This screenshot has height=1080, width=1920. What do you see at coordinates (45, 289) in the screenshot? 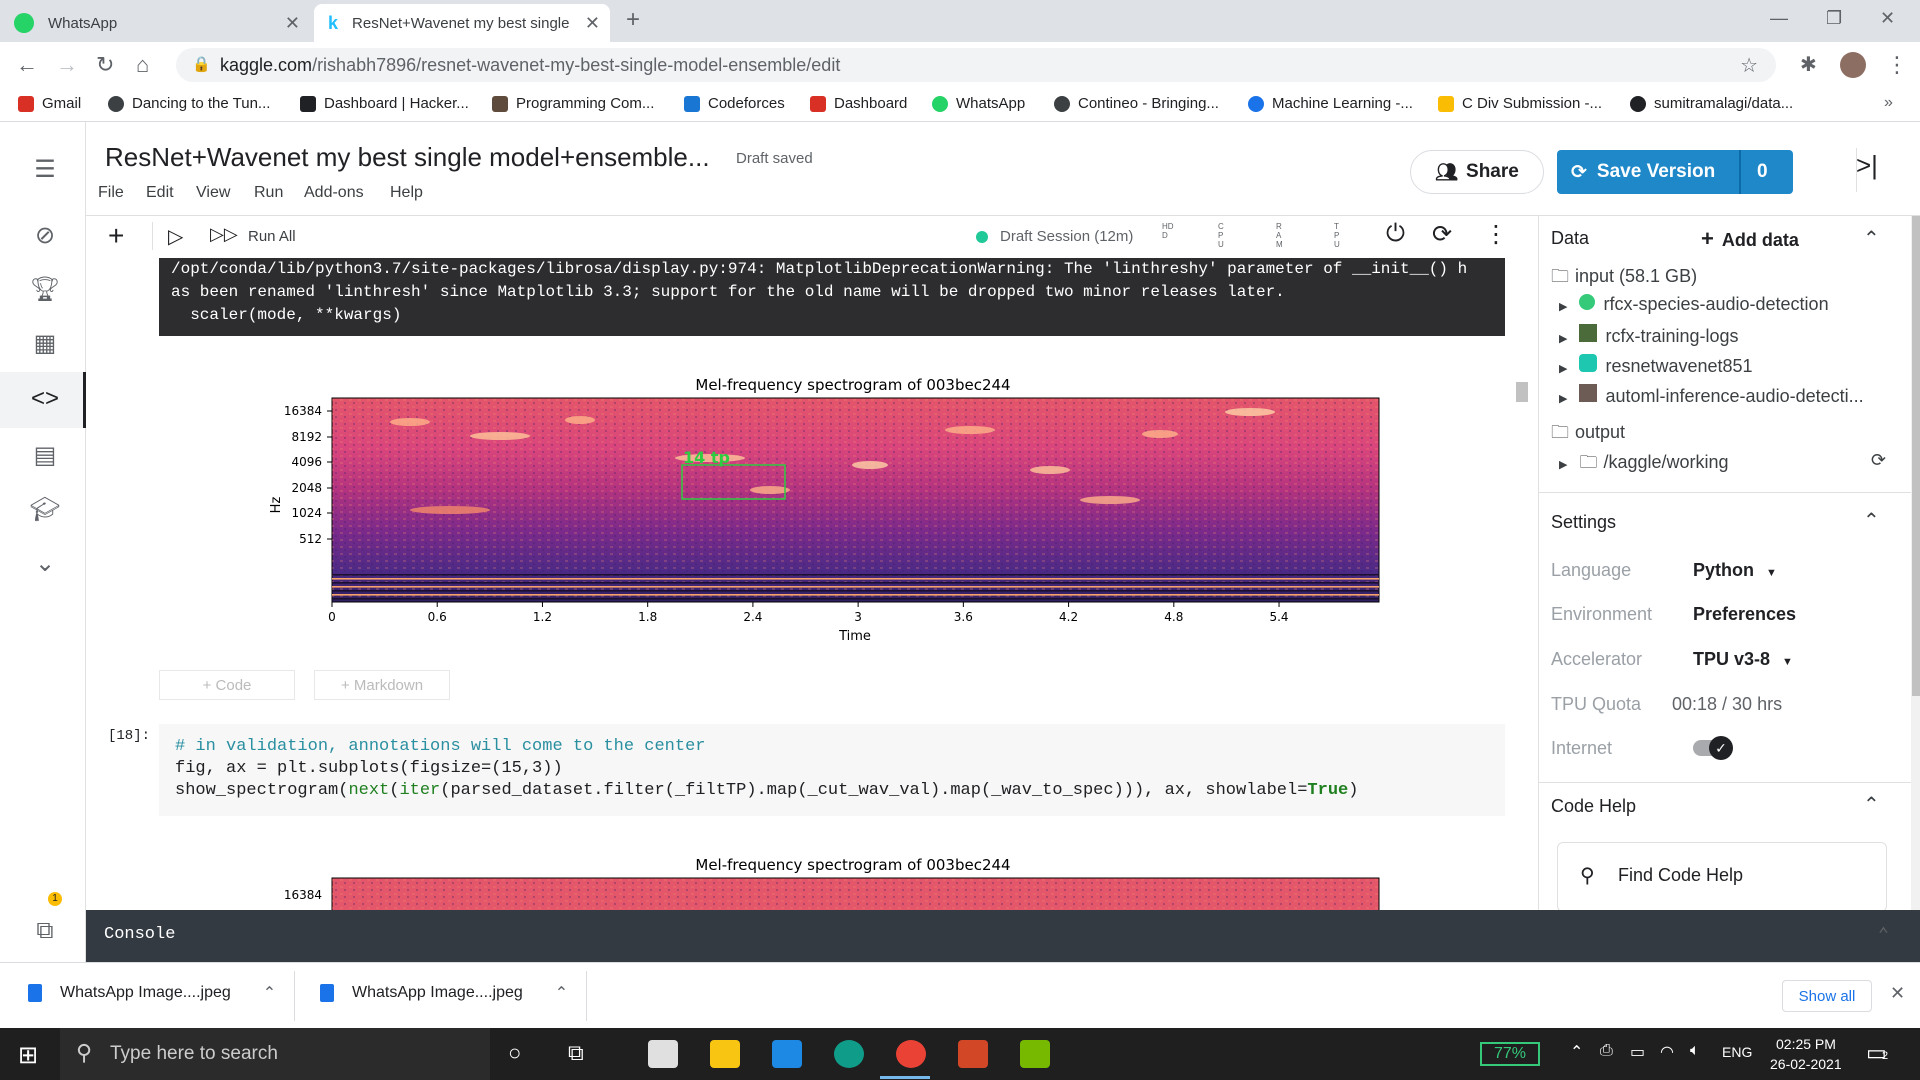
I see `trophy-icon: 🏆︎` at bounding box center [45, 289].